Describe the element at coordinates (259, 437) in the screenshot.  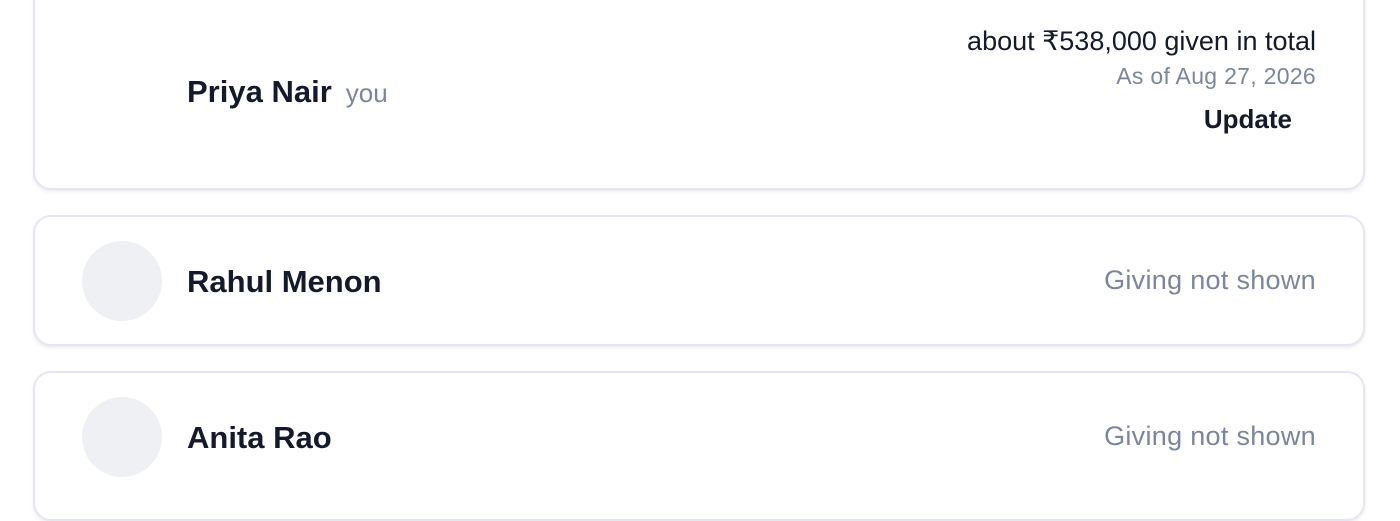
I see `person-name: Anita Rao` at that location.